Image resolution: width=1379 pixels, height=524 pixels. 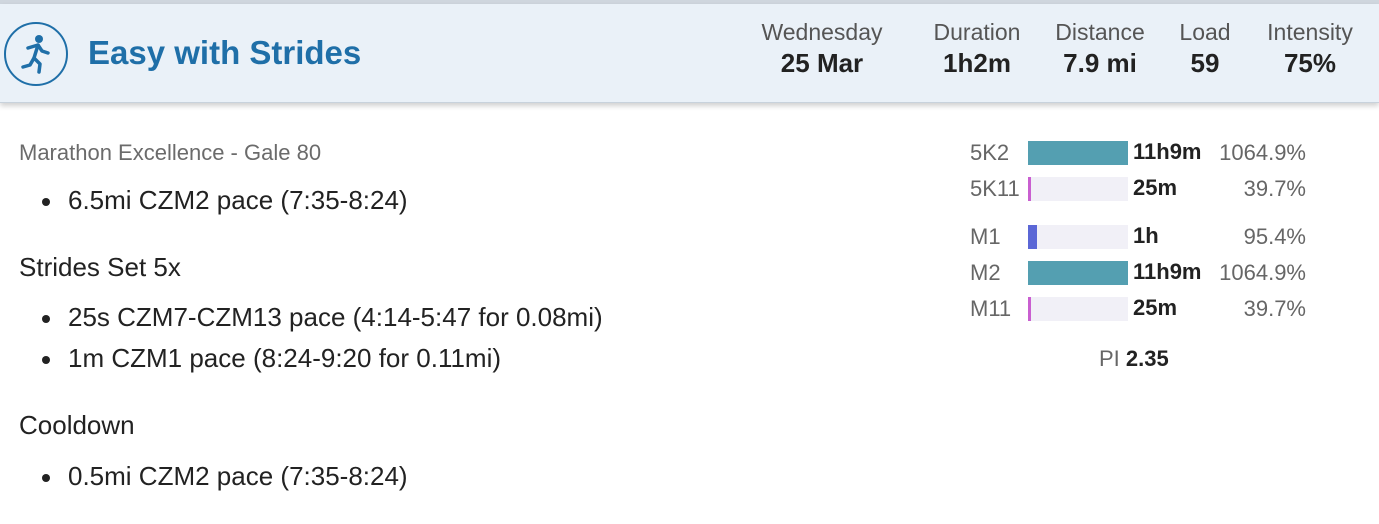 What do you see at coordinates (1310, 63) in the screenshot?
I see `stat-value: 75%` at bounding box center [1310, 63].